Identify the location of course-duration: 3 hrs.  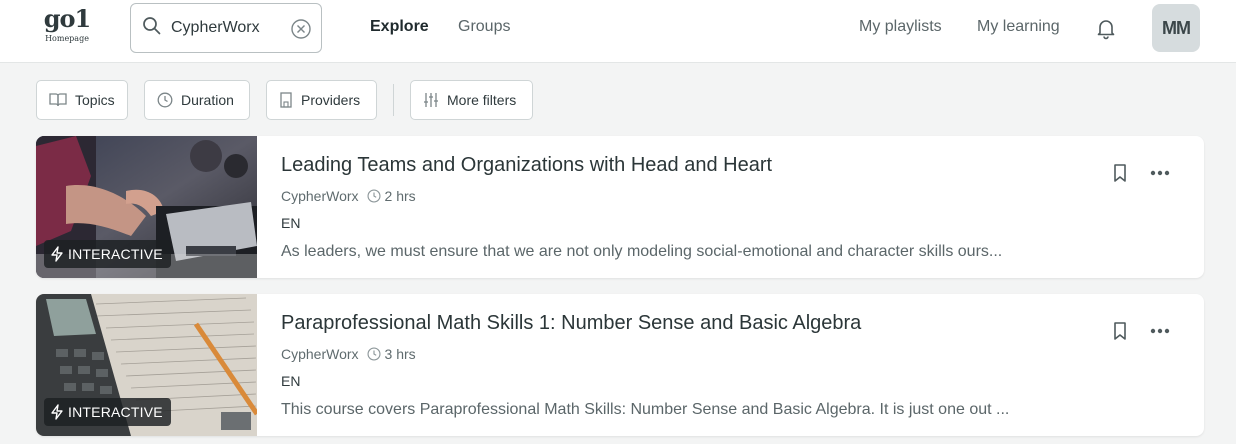
(400, 354).